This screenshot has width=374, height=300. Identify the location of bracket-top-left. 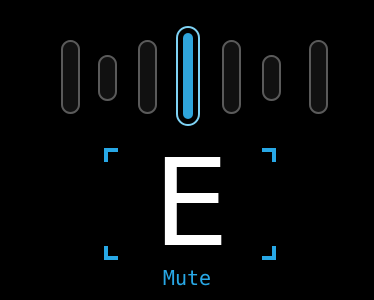
(111, 155).